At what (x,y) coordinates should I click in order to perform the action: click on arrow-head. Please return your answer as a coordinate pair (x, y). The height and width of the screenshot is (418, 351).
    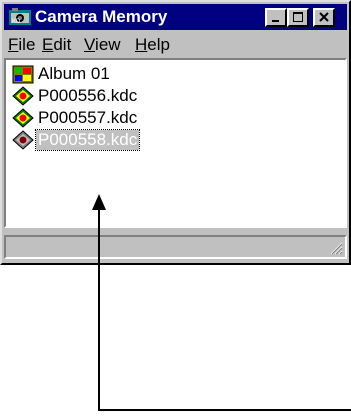
    Looking at the image, I should click on (99, 202).